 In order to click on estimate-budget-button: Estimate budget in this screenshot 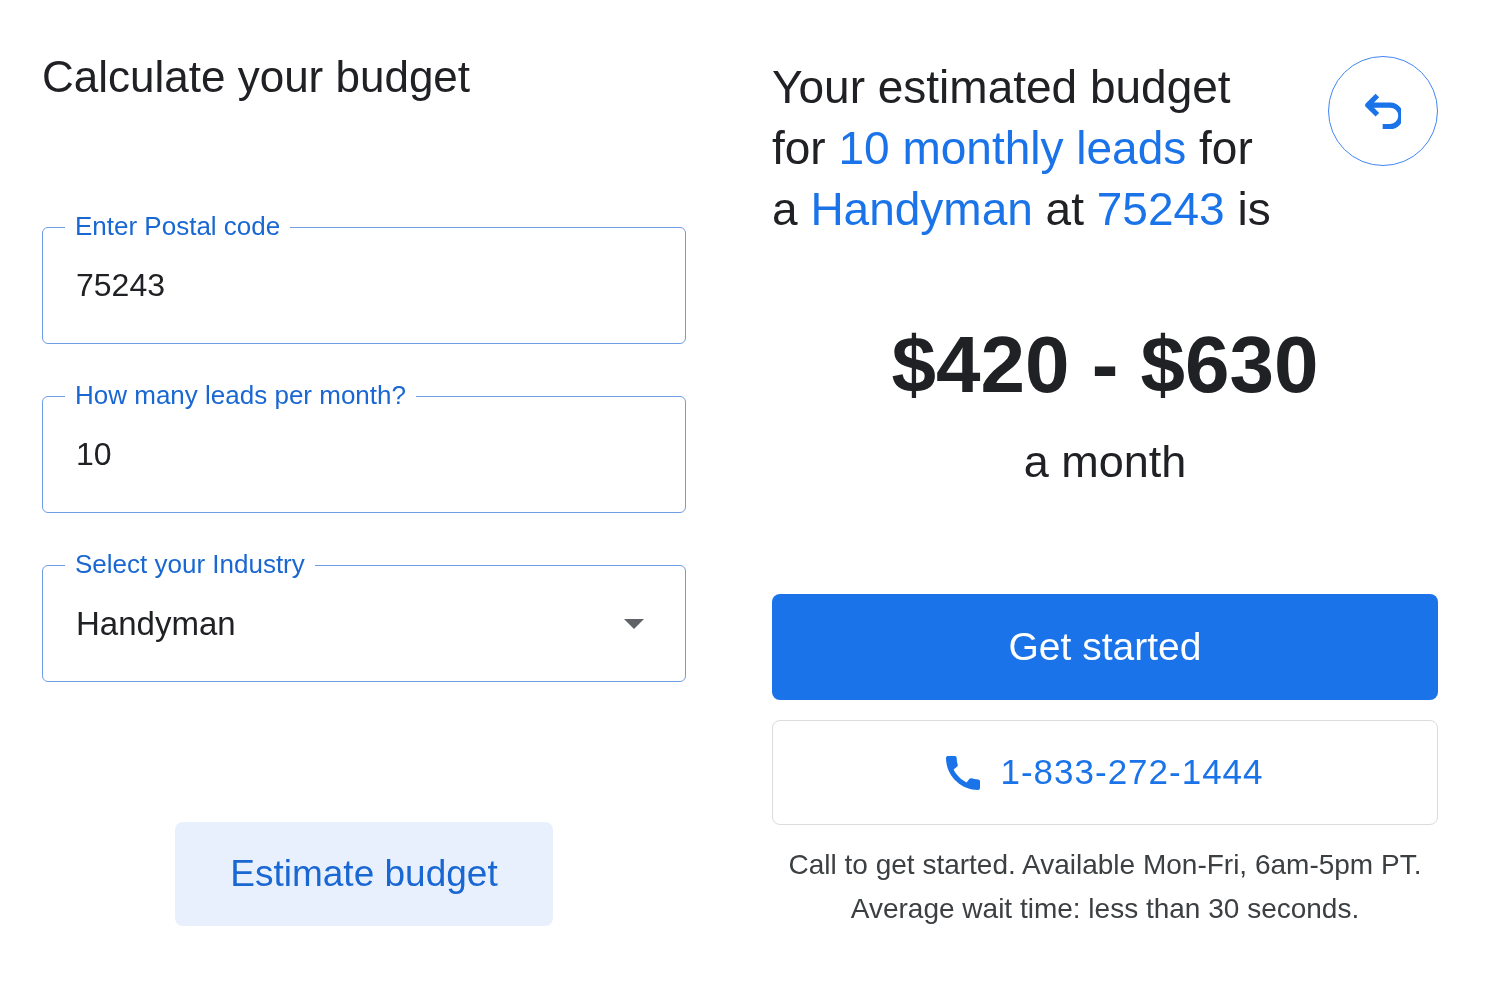, I will do `click(364, 874)`.